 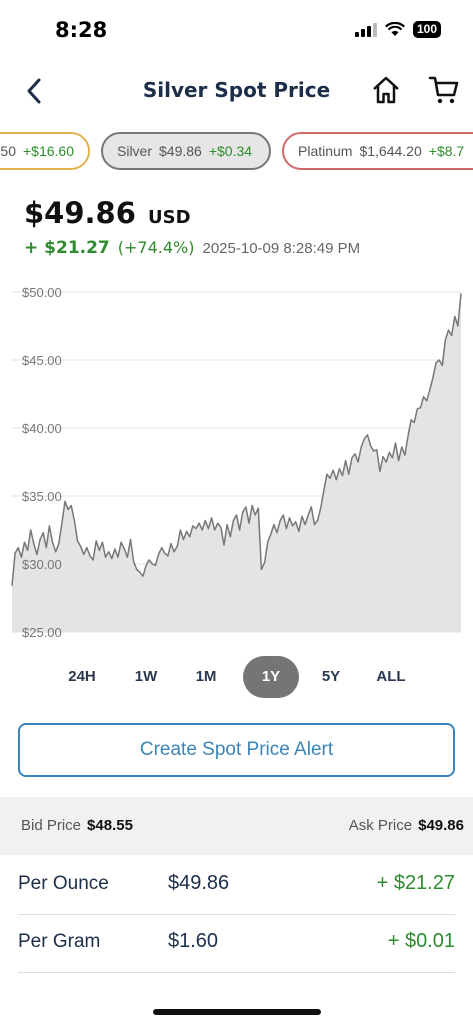 I want to click on bid-value: $48.55, so click(x=110, y=825).